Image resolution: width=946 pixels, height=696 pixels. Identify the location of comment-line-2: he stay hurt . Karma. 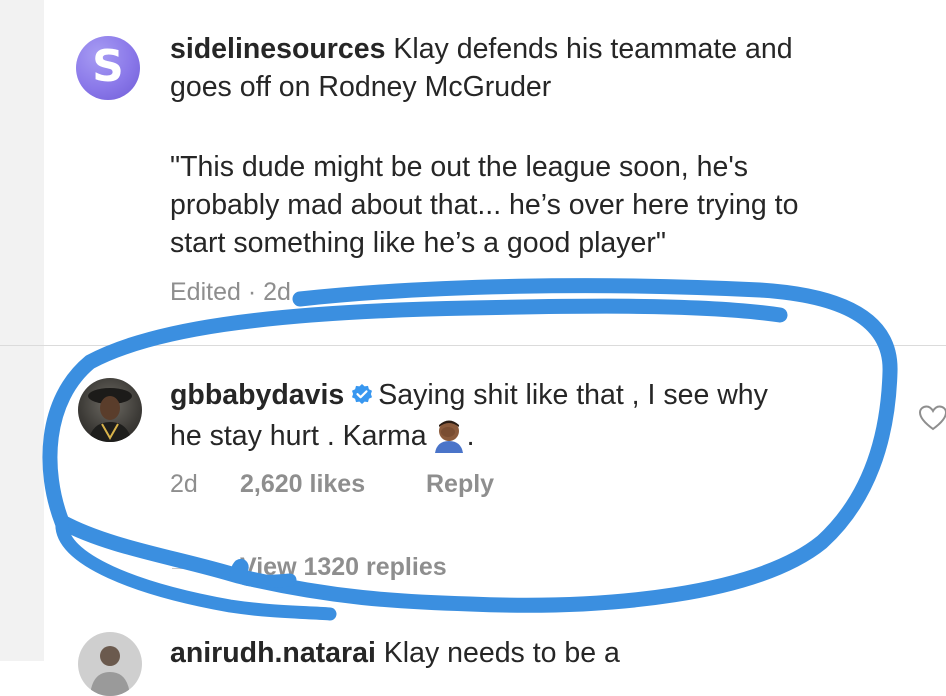
(298, 436).